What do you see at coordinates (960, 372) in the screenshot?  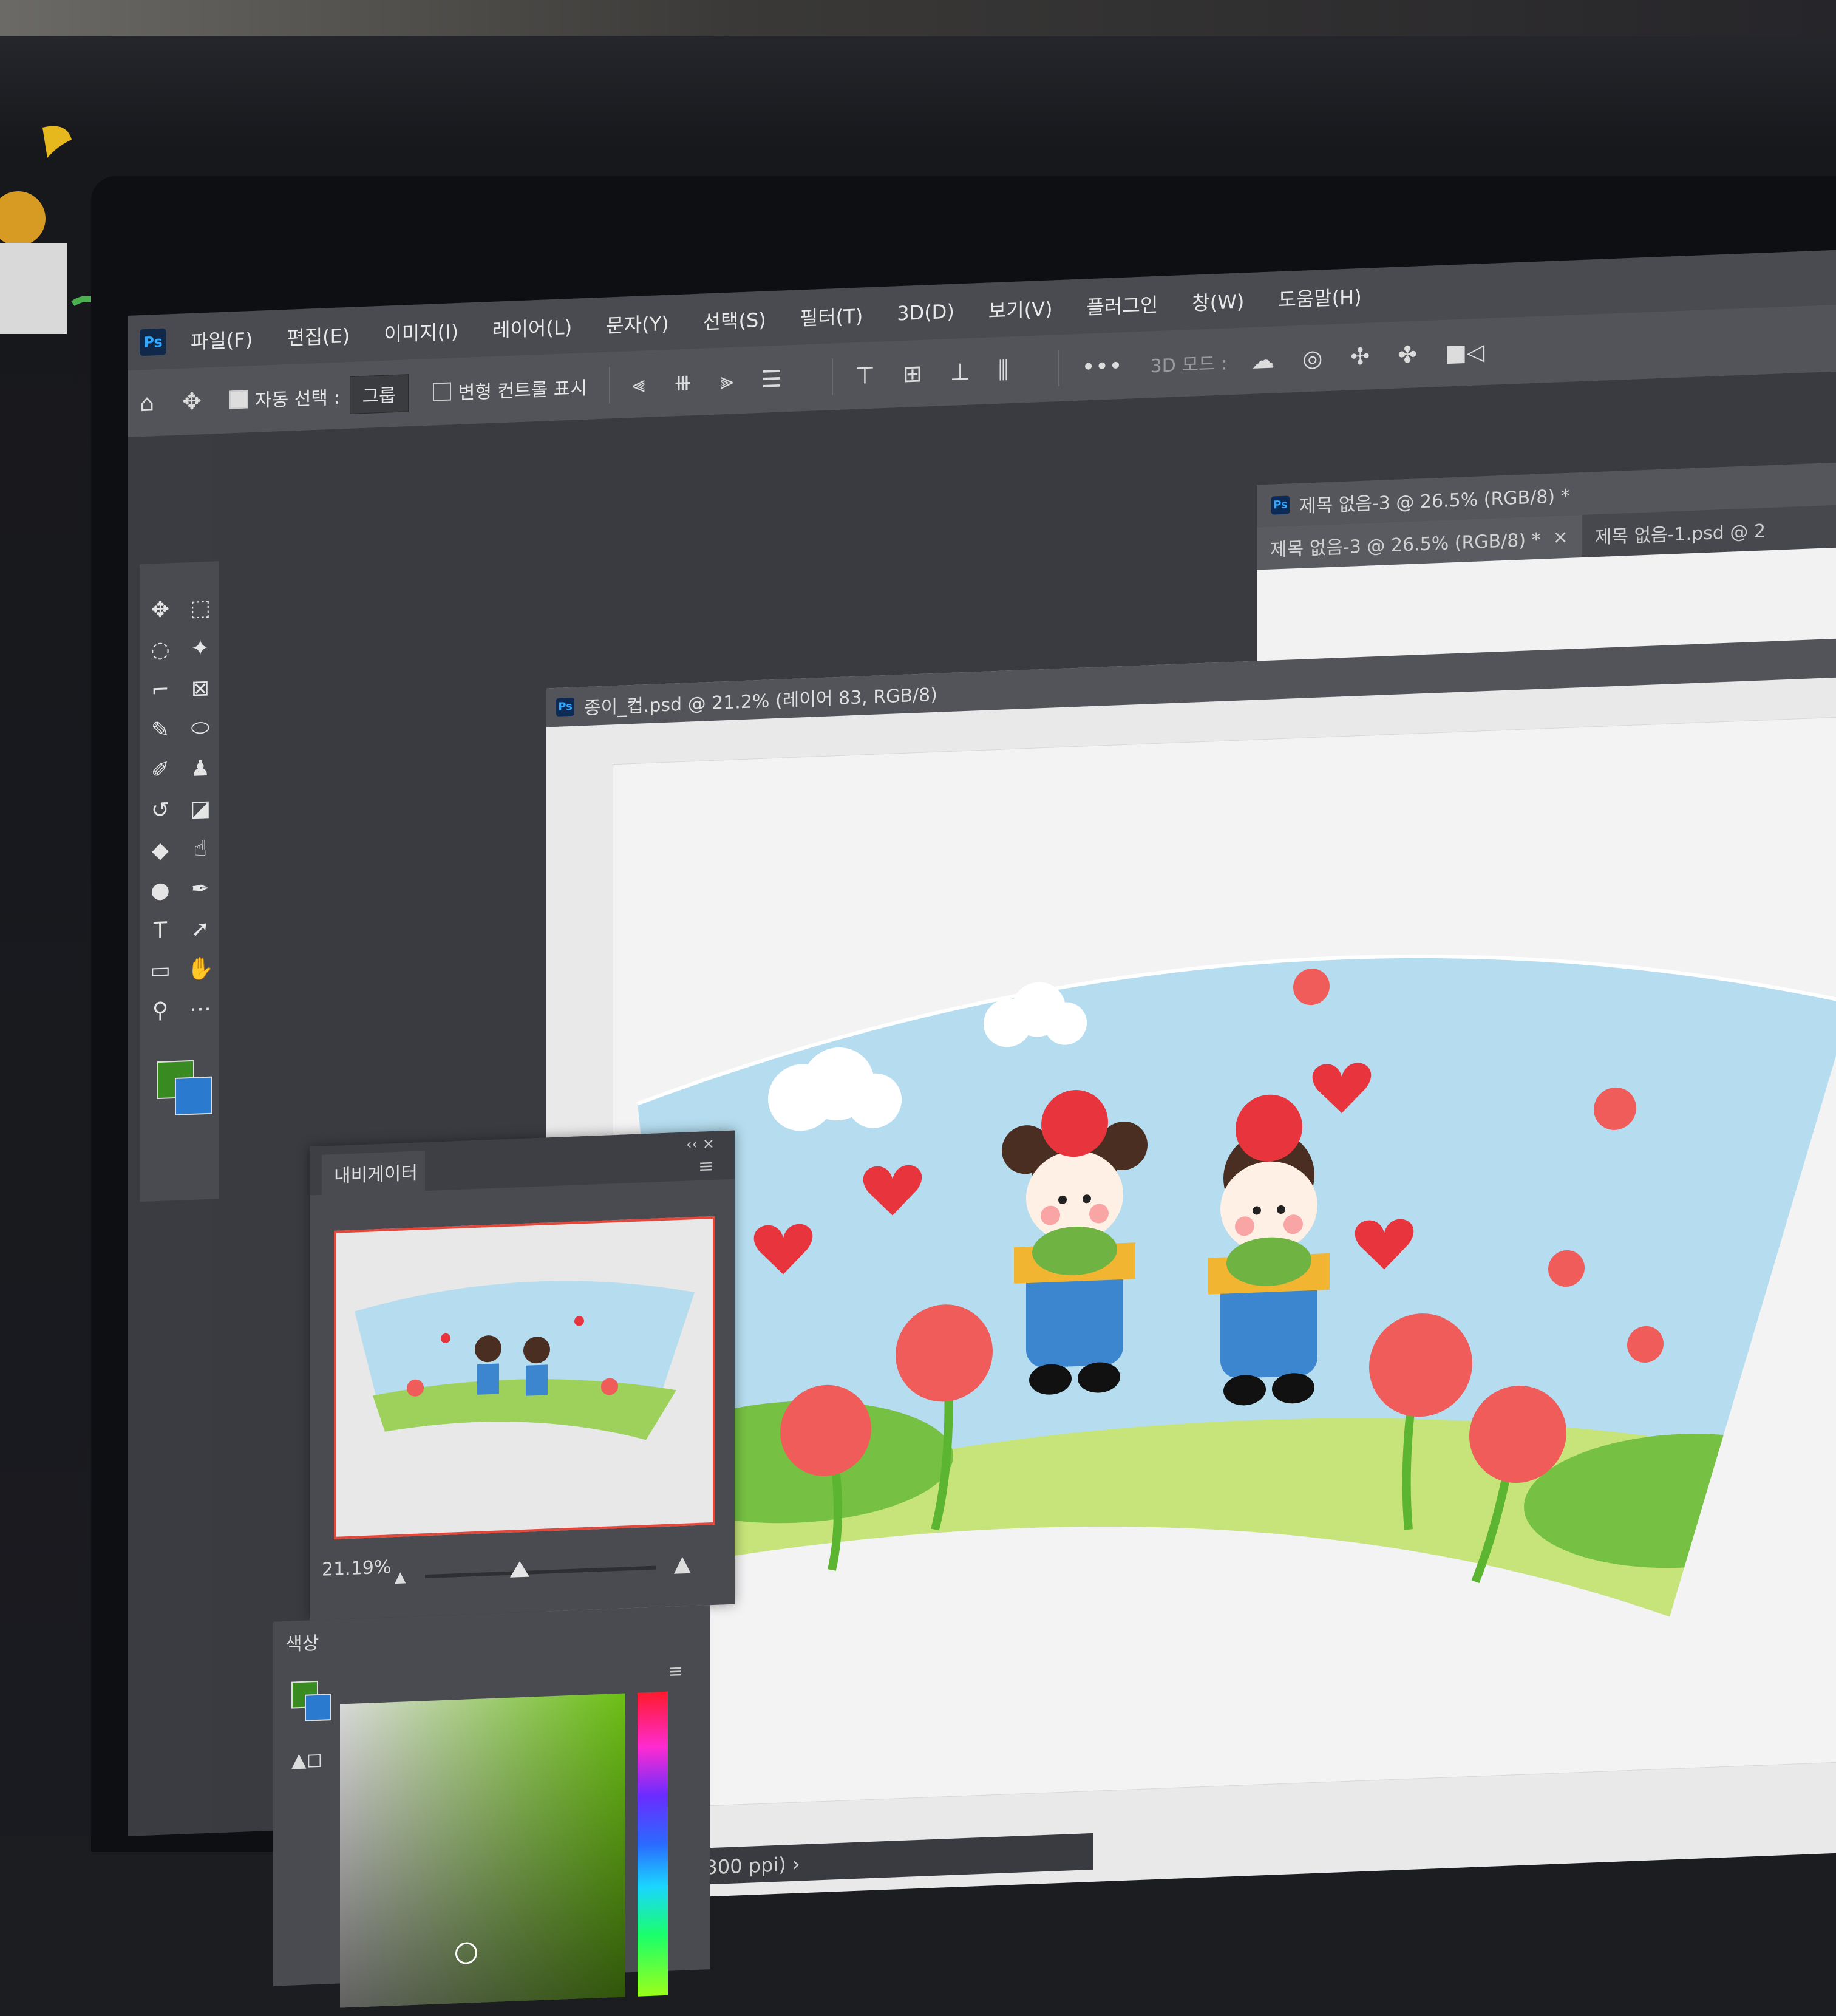 I see `align-bottom-icon: ⊥` at bounding box center [960, 372].